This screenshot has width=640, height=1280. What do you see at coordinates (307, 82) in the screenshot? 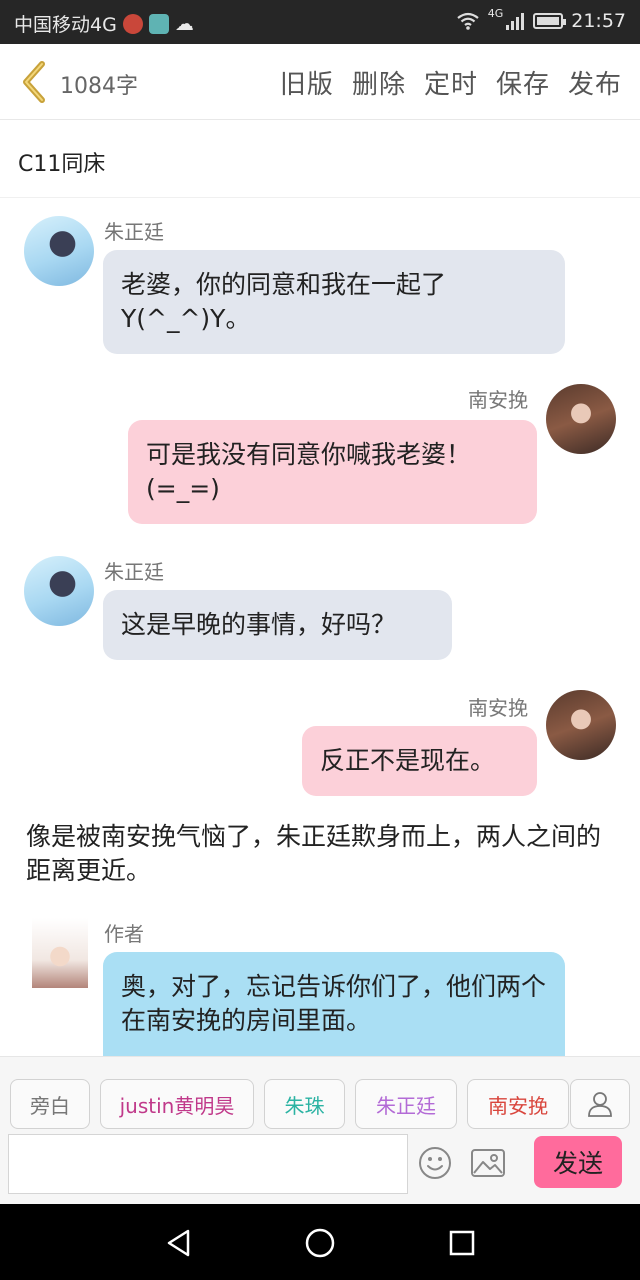
I see `old-version-button: 旧版` at bounding box center [307, 82].